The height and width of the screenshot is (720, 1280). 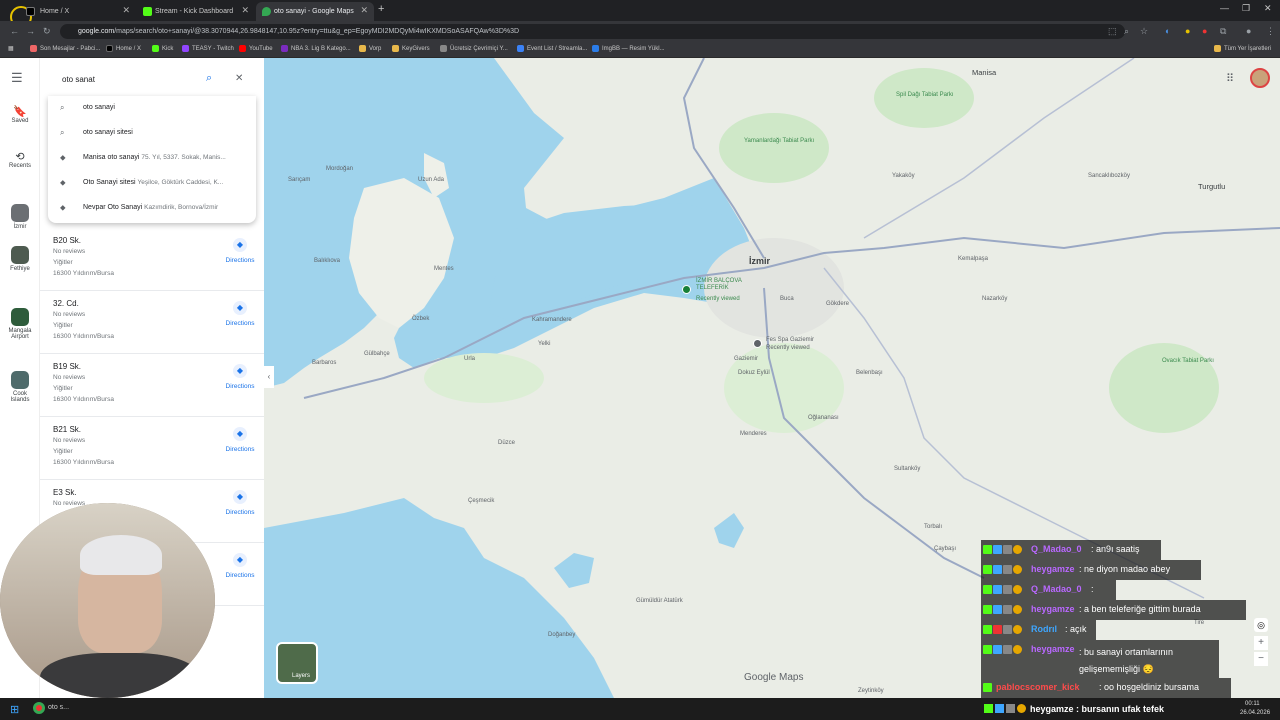 What do you see at coordinates (299, 180) in the screenshot?
I see `map-label: Sarıçam` at bounding box center [299, 180].